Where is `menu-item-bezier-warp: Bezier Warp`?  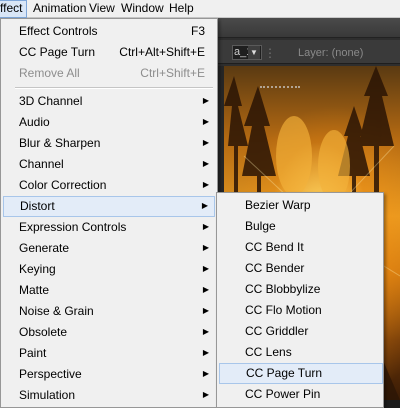 menu-item-bezier-warp: Bezier Warp is located at coordinates (301, 205).